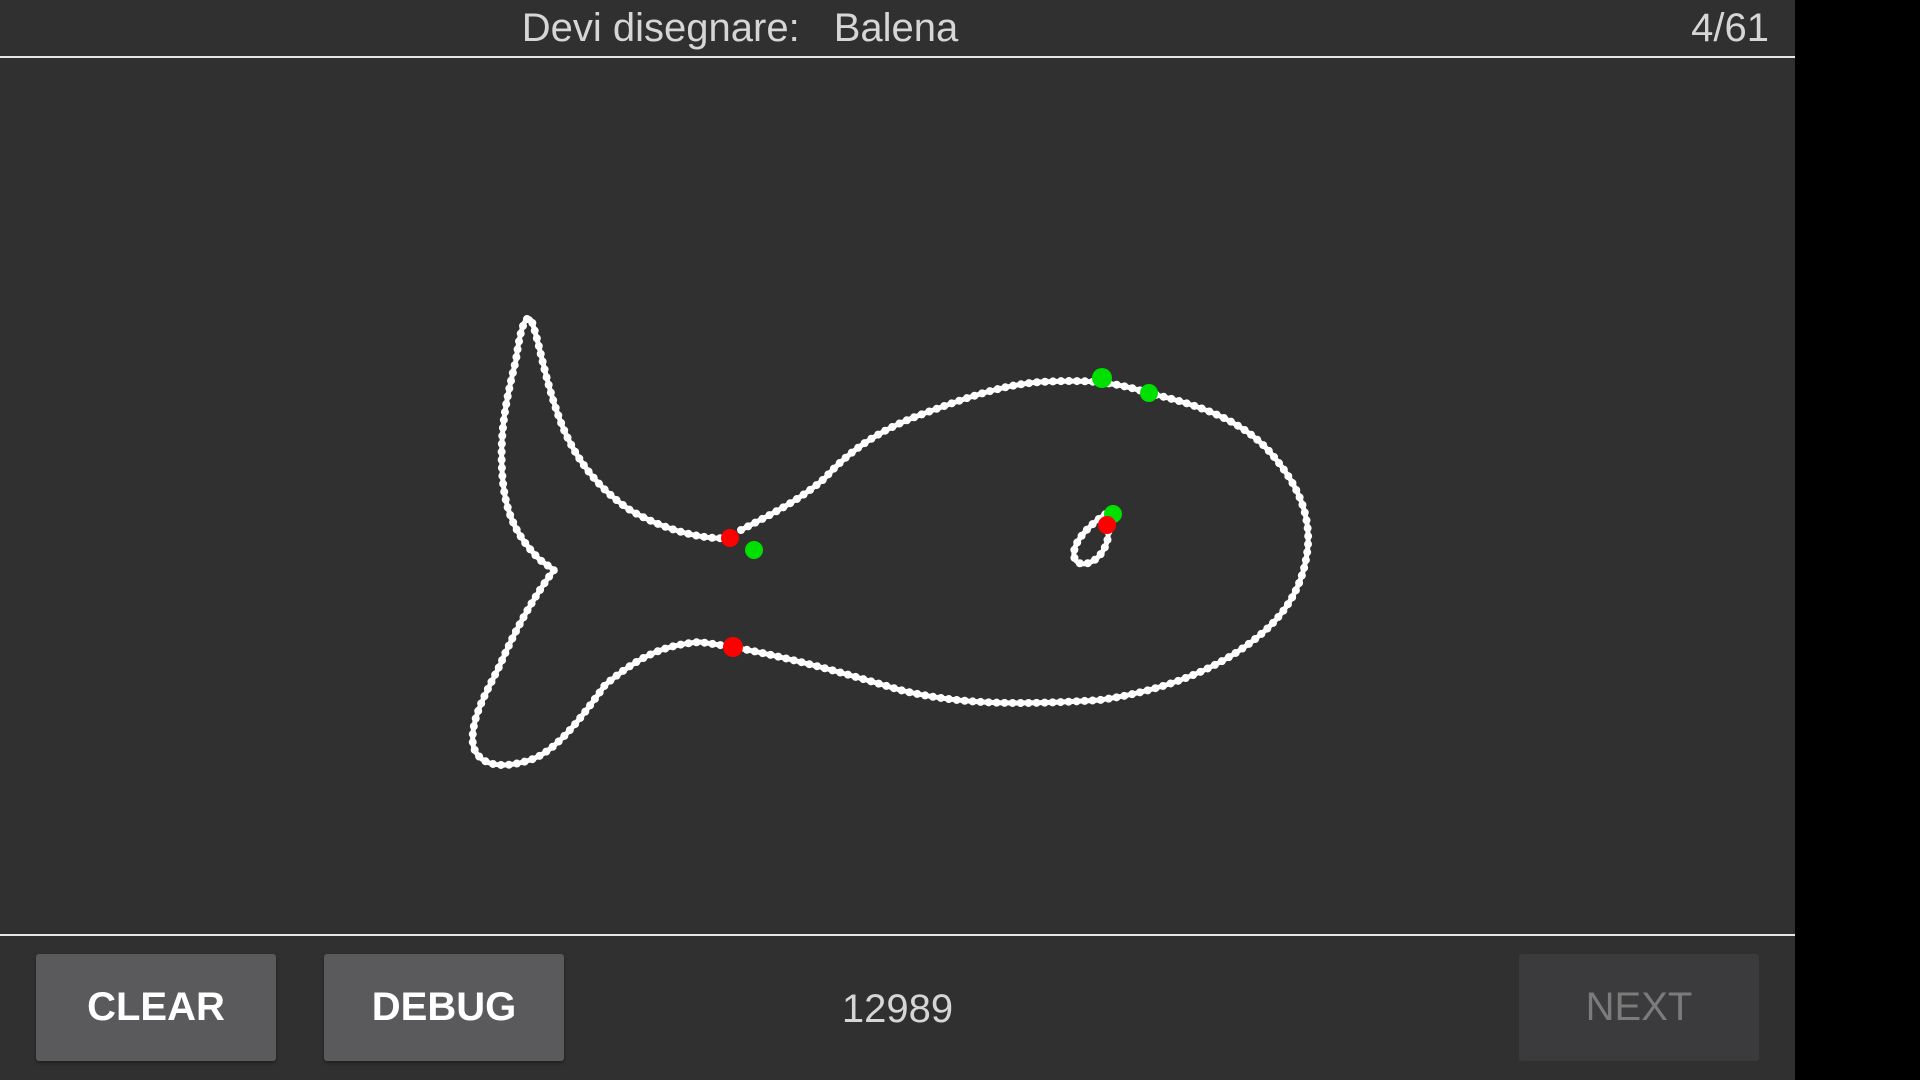  Describe the element at coordinates (1857, 540) in the screenshot. I see `system-bar` at that location.